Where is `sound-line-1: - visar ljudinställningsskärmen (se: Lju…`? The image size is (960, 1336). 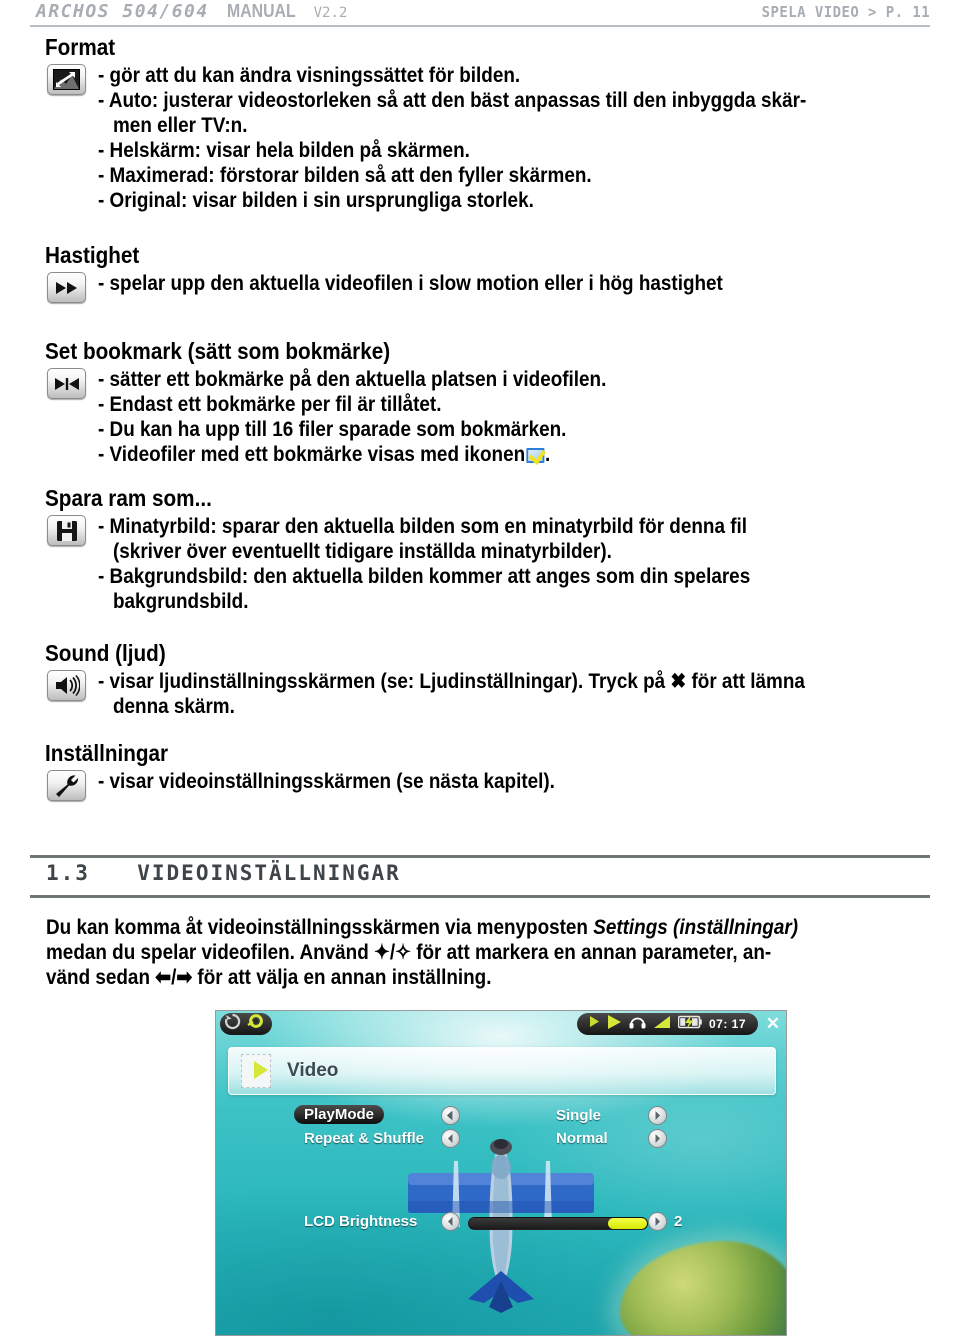 sound-line-1: - visar ljudinställningsskärmen (se: Lju… is located at coordinates (451, 681).